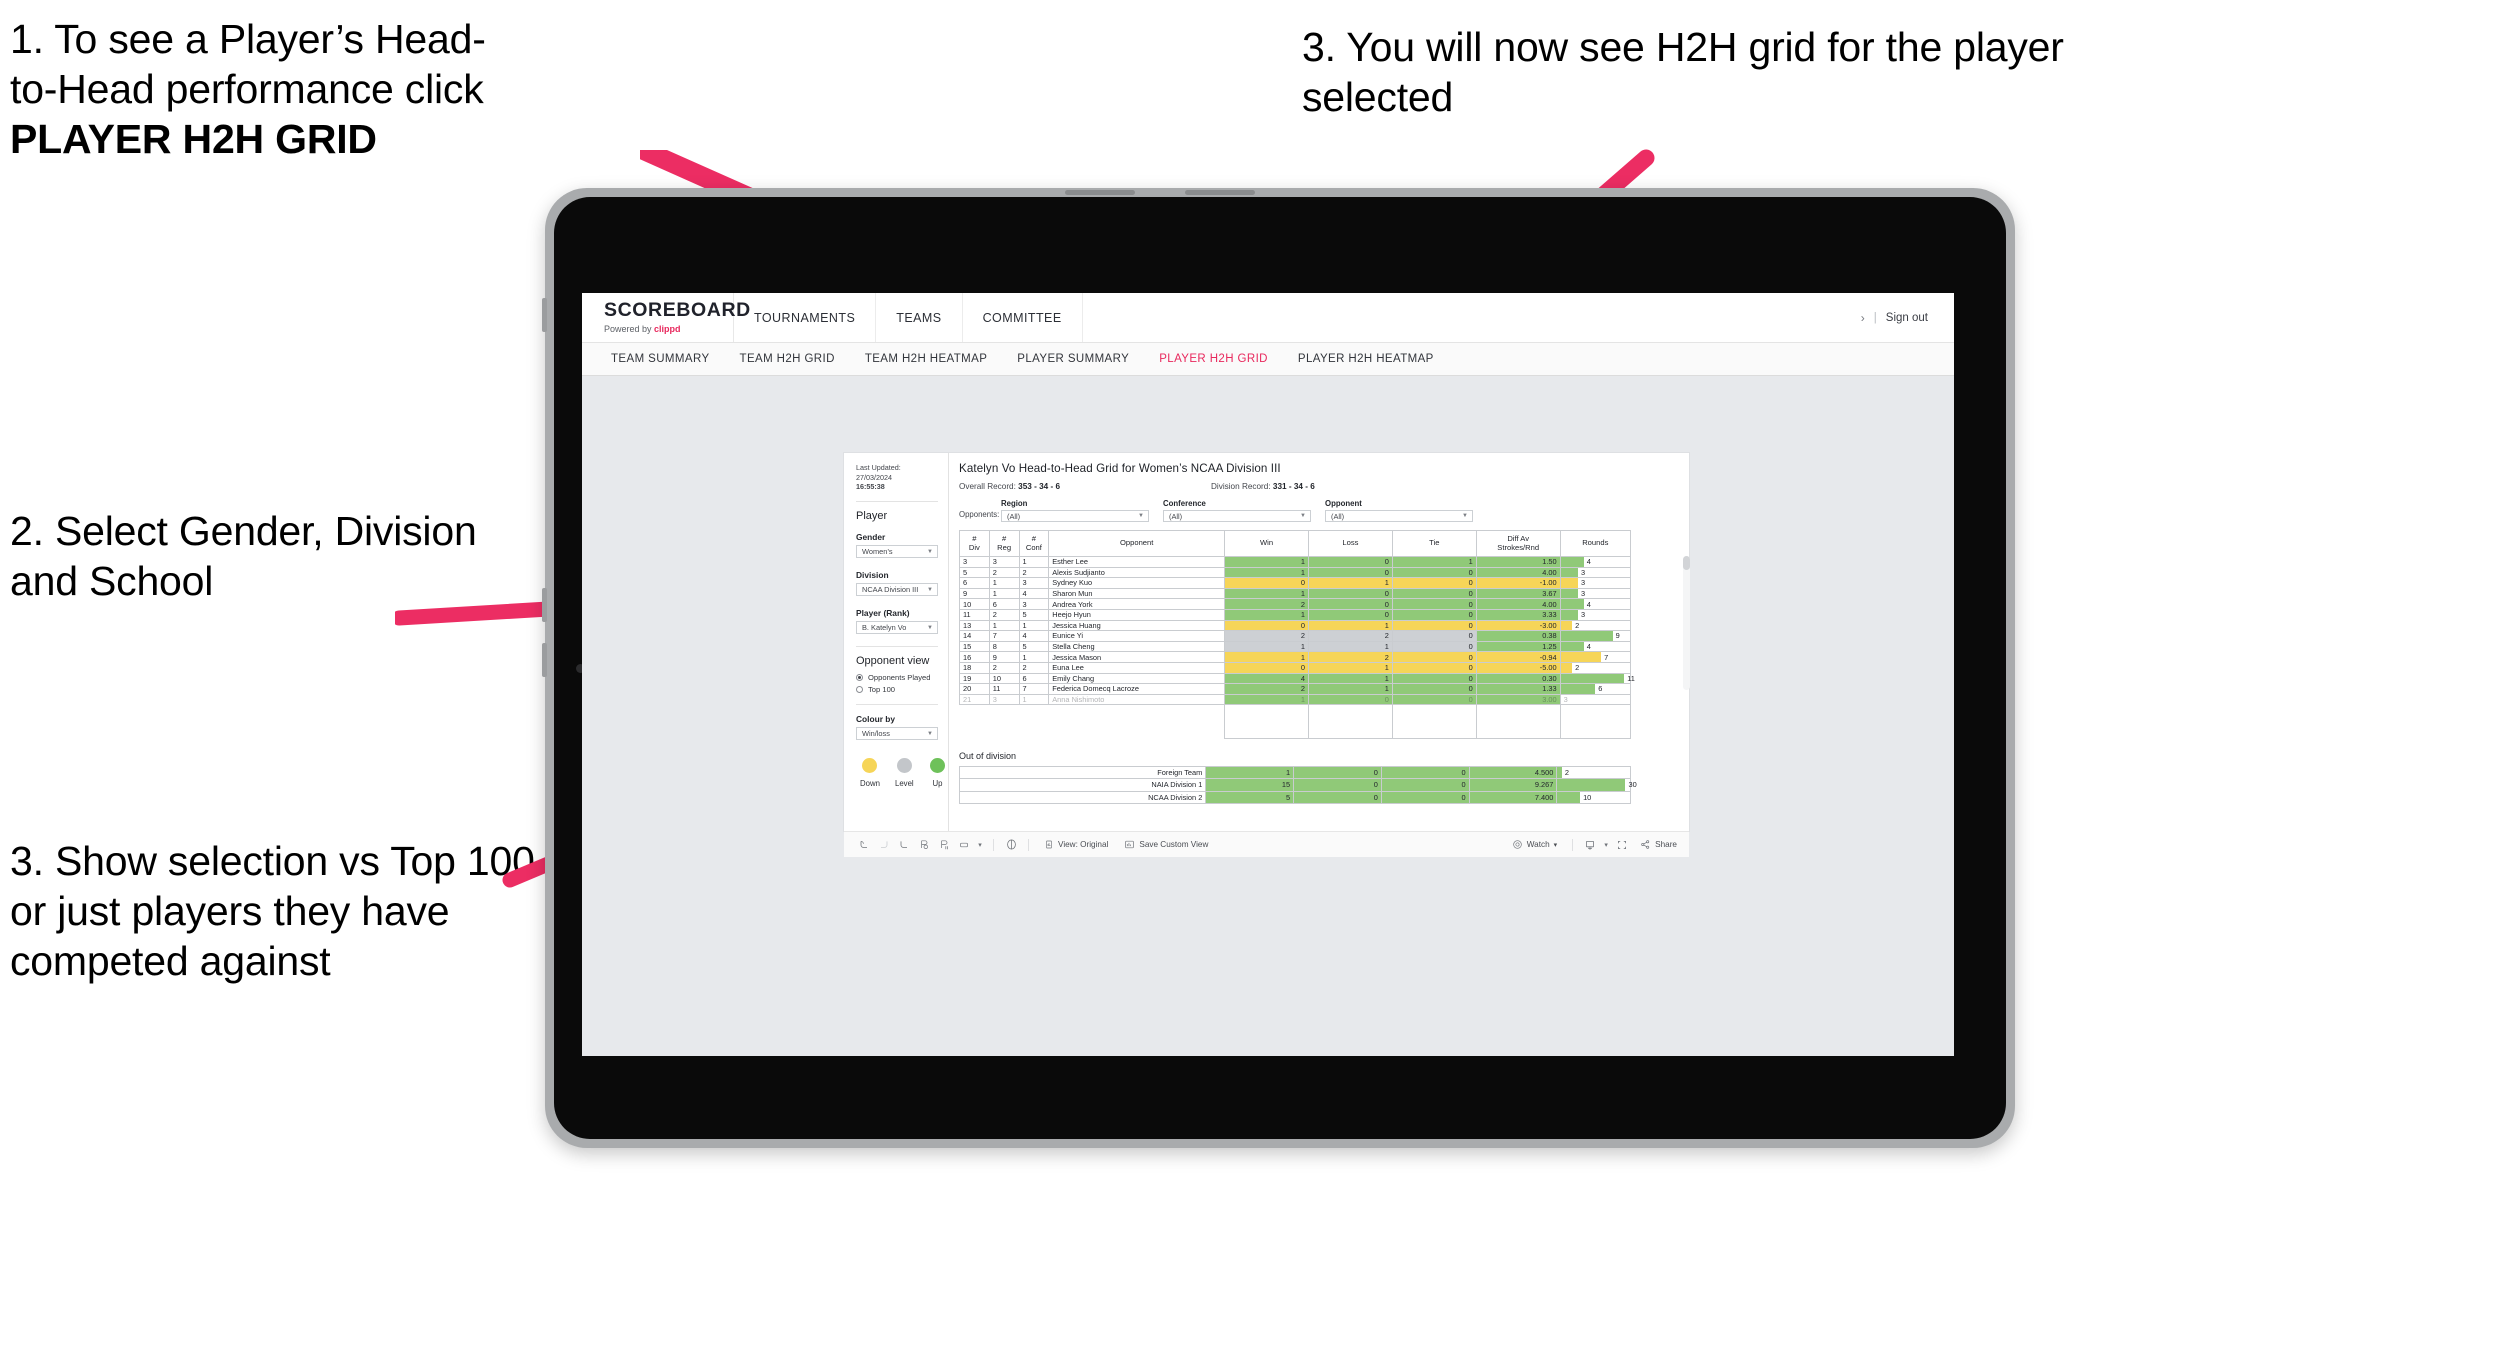 The height and width of the screenshot is (1352, 2512). Describe the element at coordinates (1083, 844) in the screenshot. I see `view-original-label: View: Original` at that location.